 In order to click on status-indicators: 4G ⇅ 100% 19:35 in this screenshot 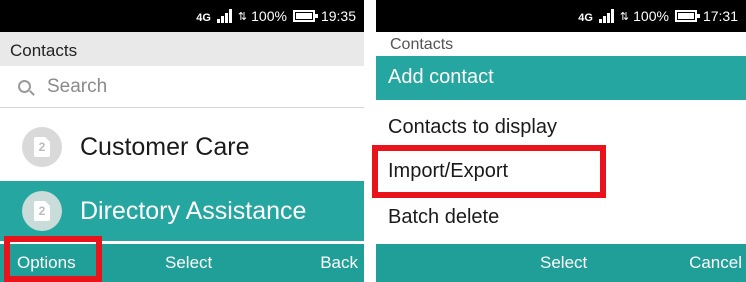, I will do `click(276, 16)`.